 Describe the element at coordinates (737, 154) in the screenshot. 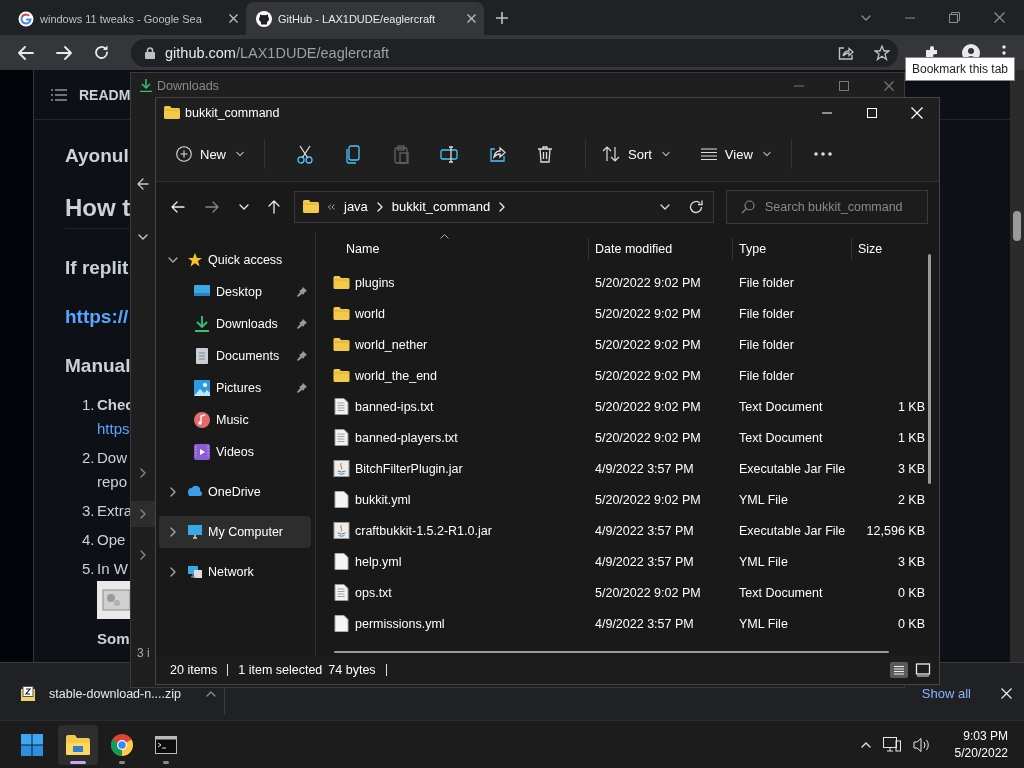

I see `view-button: View` at that location.